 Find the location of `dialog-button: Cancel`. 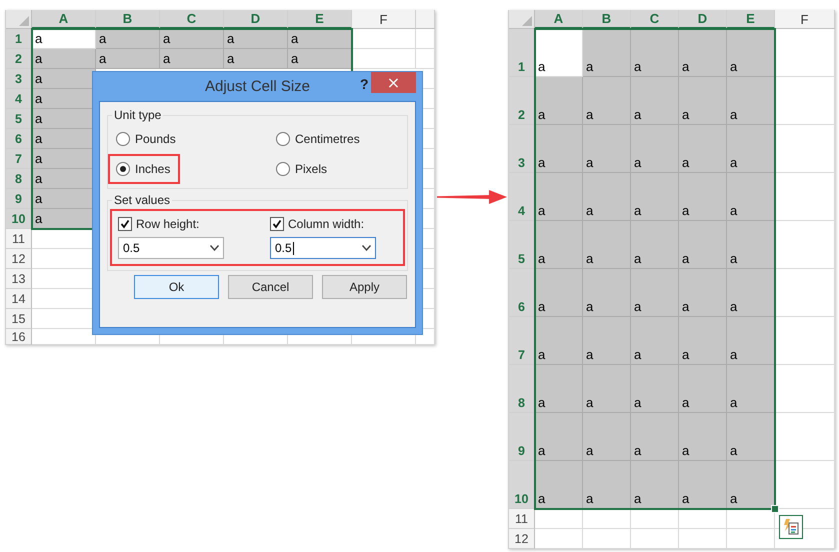

dialog-button: Cancel is located at coordinates (270, 287).